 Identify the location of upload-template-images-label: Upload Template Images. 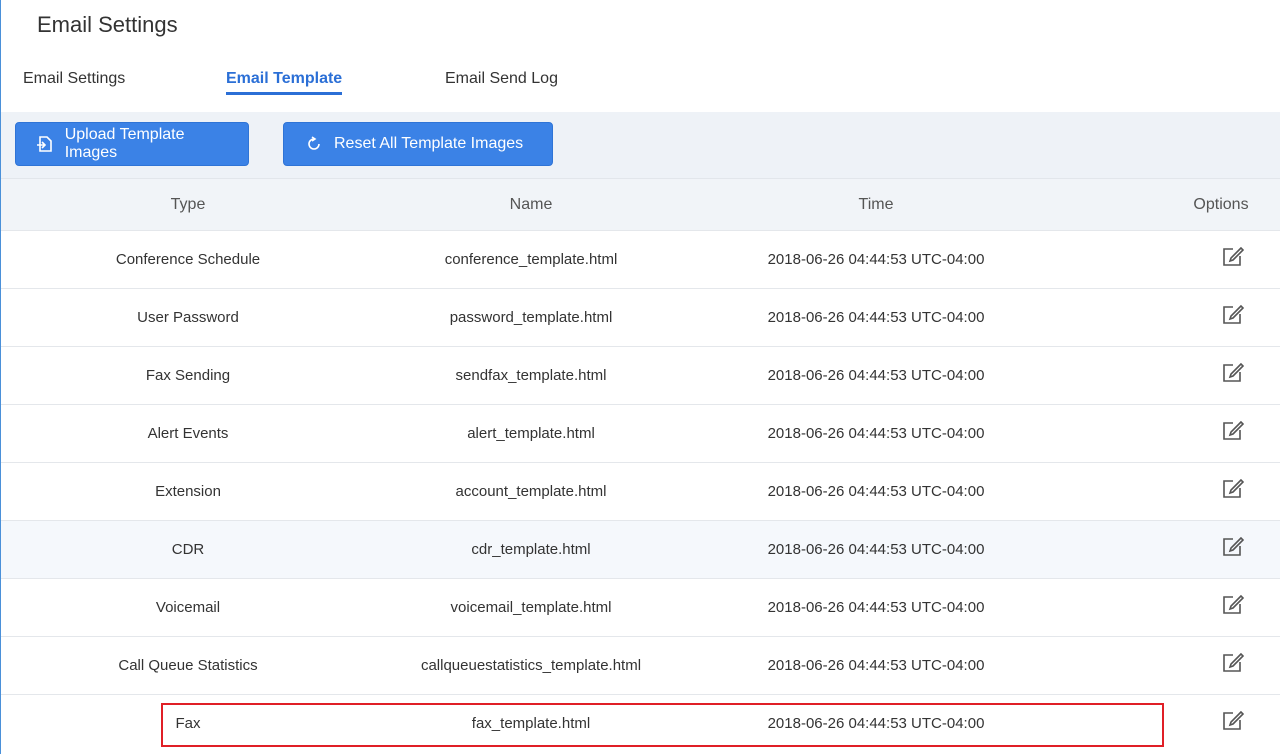
(124, 143).